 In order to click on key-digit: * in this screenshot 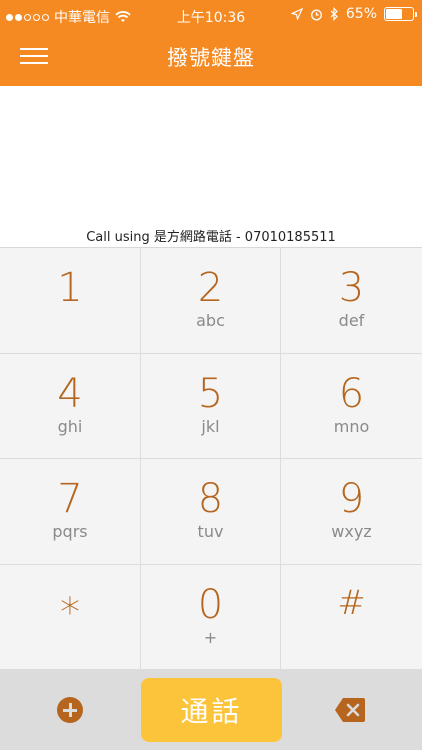, I will do `click(70, 612)`.